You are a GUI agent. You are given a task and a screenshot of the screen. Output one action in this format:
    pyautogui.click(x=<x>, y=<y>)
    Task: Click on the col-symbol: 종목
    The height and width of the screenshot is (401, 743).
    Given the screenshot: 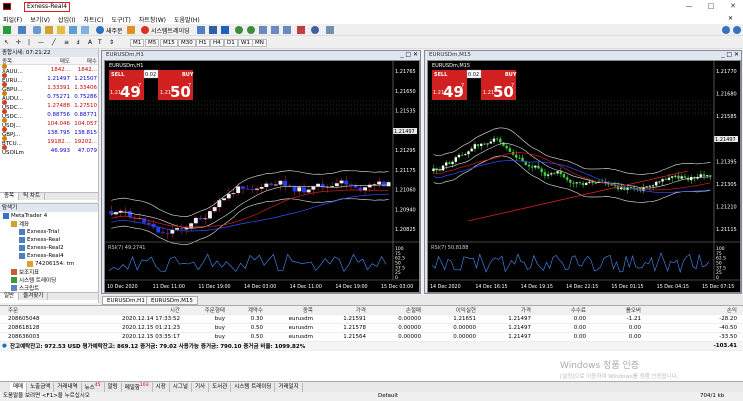 What is the action you would take?
    pyautogui.click(x=288, y=310)
    